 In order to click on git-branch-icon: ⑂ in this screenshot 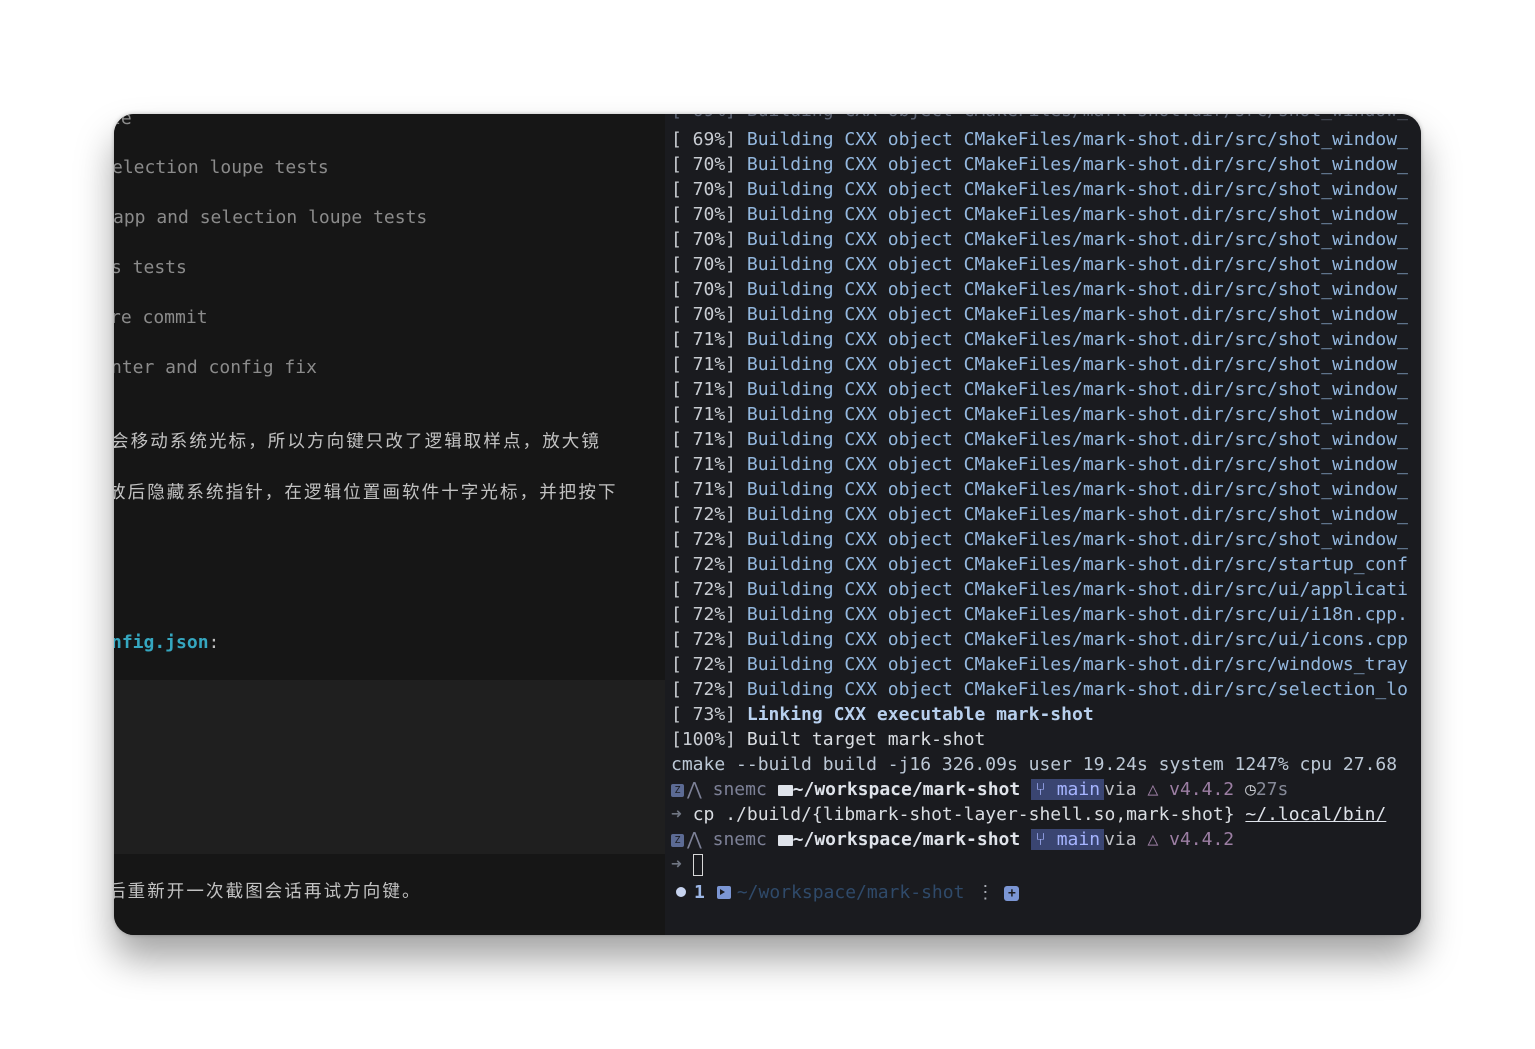, I will do `click(1040, 789)`.